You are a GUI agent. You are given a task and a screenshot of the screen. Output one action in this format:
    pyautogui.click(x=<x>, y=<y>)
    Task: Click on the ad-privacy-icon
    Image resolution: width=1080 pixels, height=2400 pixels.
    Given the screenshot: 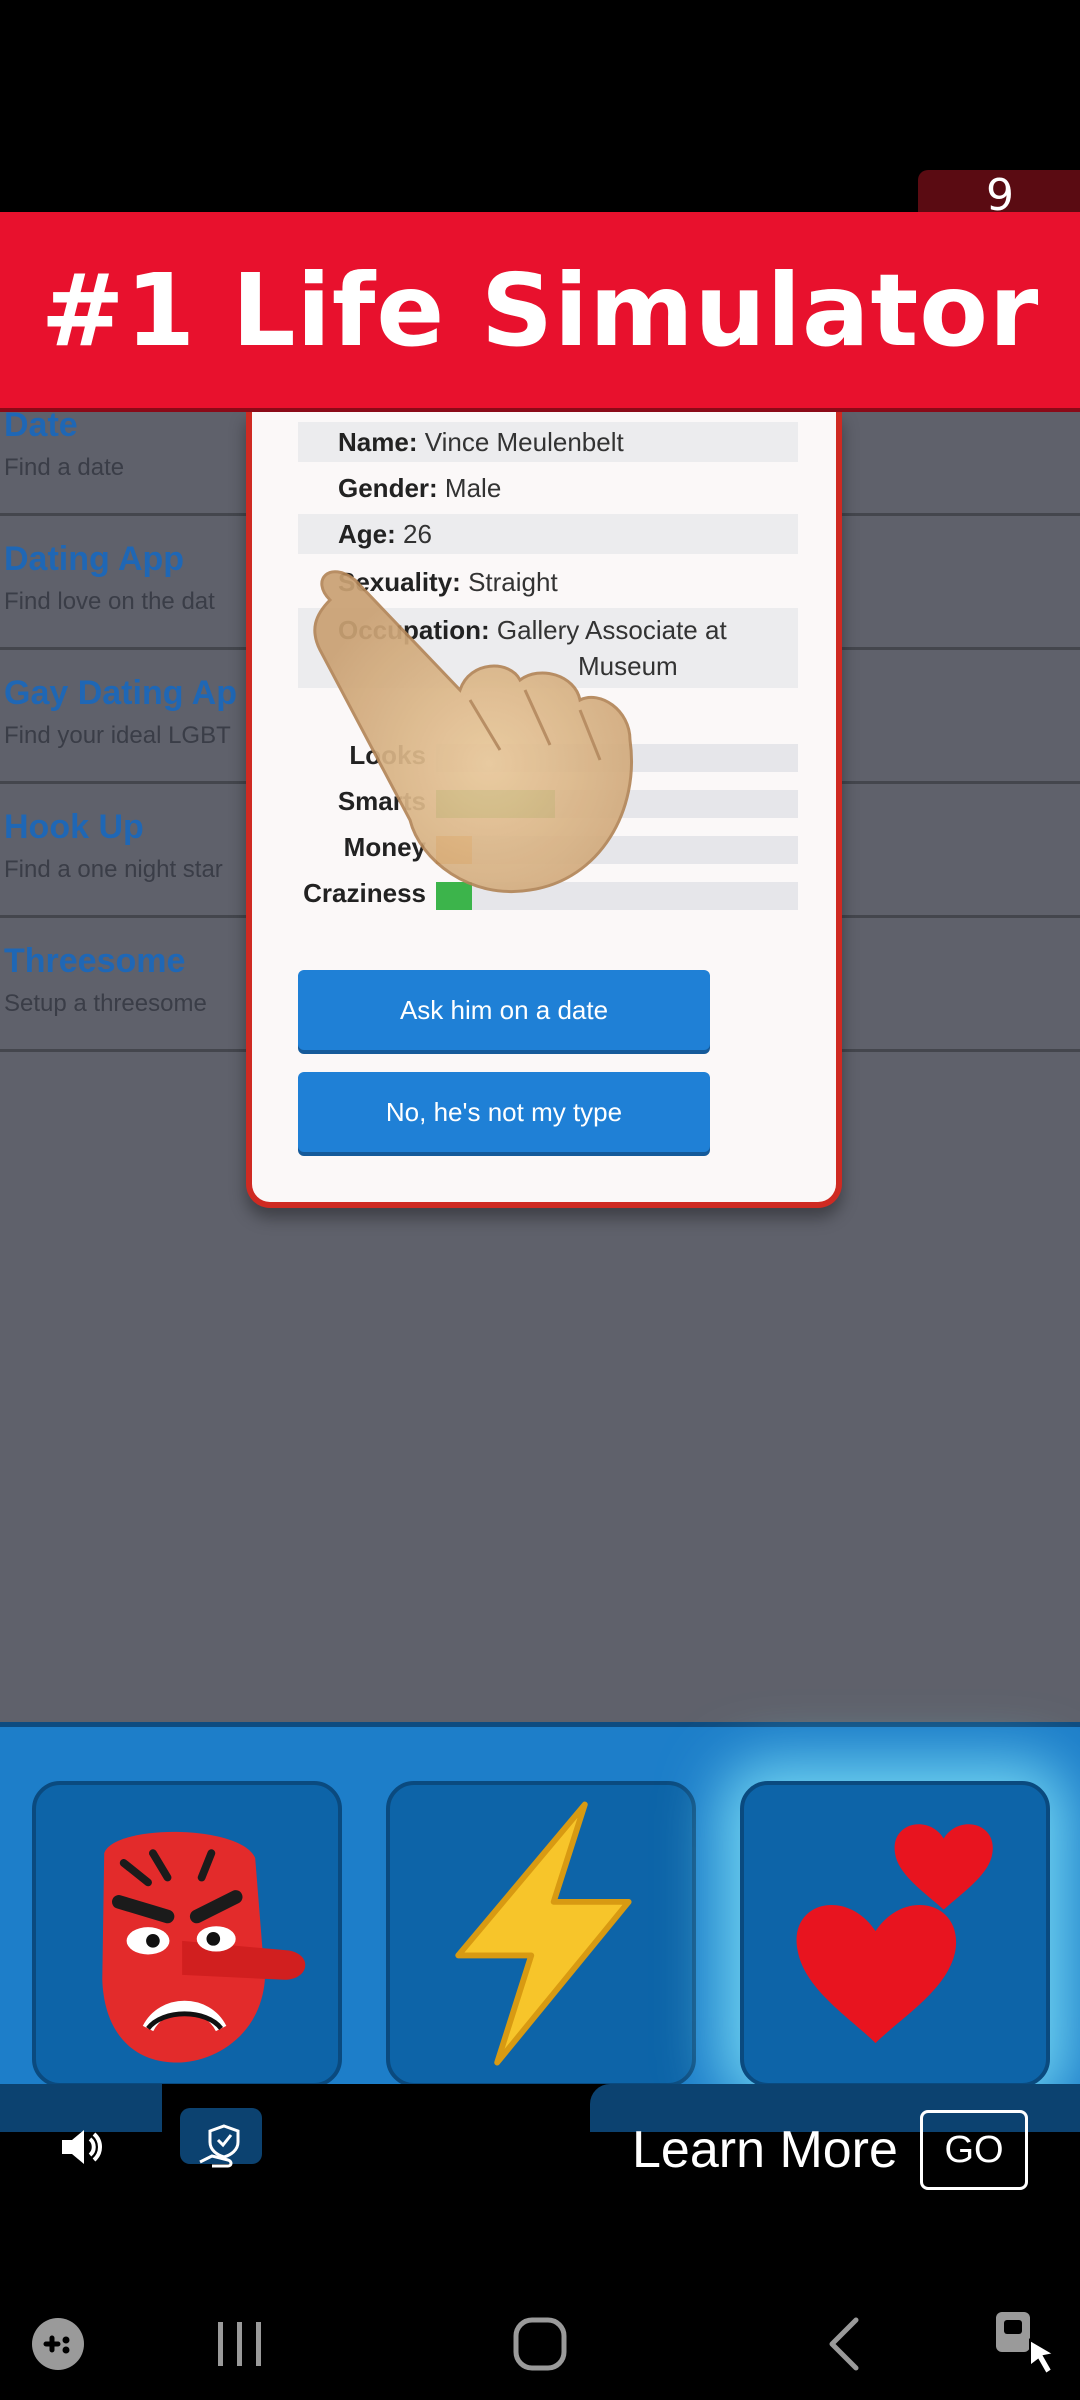 What is the action you would take?
    pyautogui.click(x=221, y=2146)
    